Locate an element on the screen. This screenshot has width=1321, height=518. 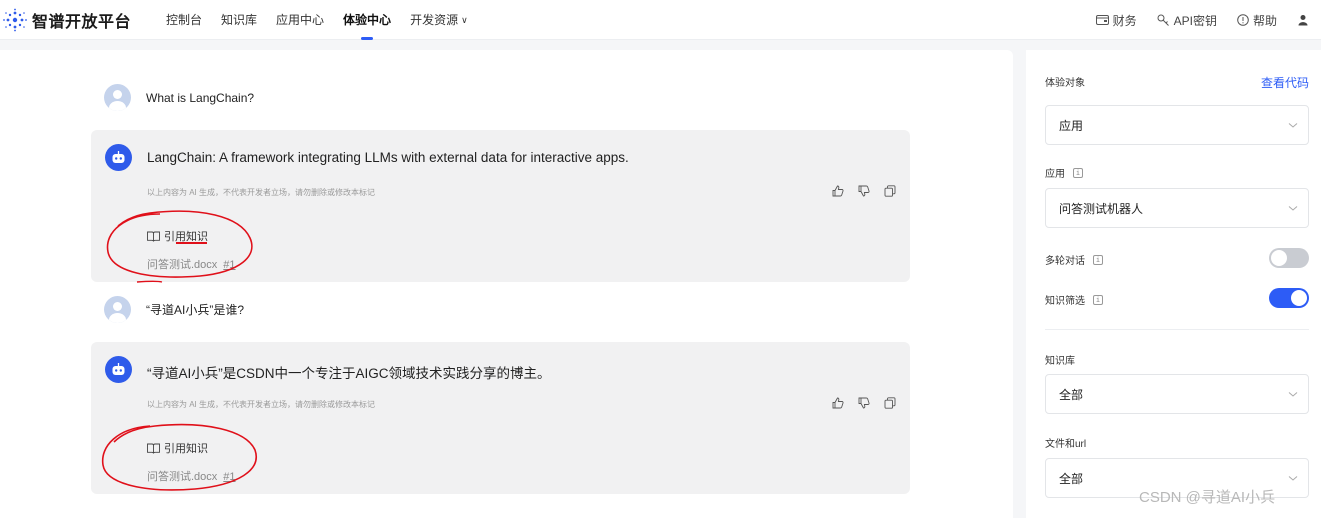
help-circle-icon is located at coordinates (1243, 20).